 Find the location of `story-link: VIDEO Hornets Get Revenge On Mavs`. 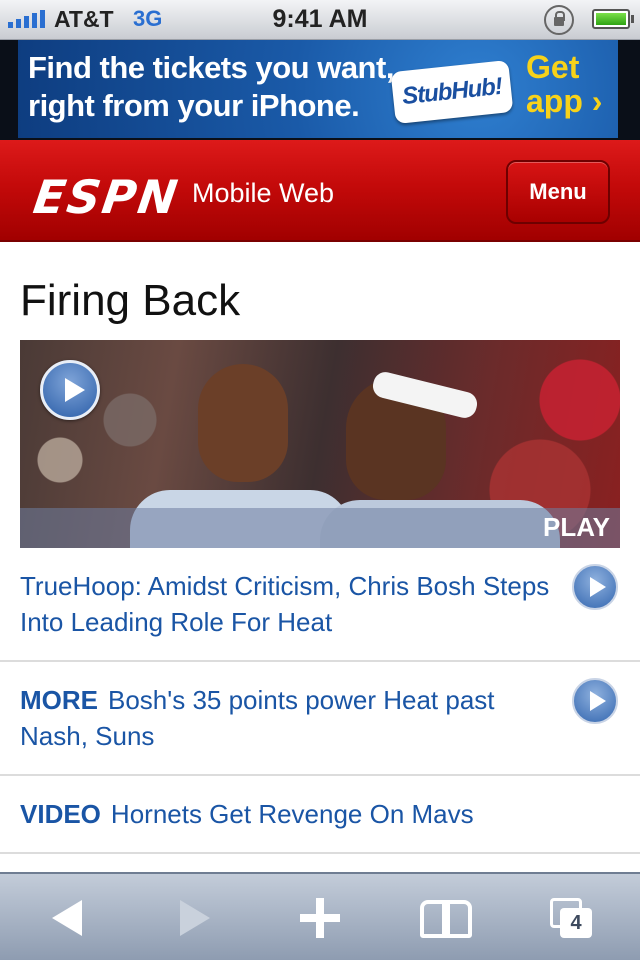

story-link: VIDEO Hornets Get Revenge On Mavs is located at coordinates (300, 814).